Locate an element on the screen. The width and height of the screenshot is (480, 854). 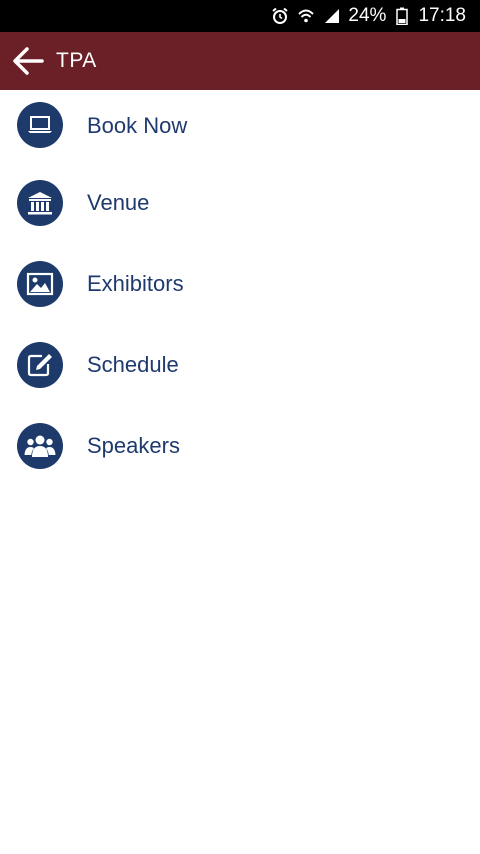
menu-item-venue: Venue is located at coordinates (240, 202).